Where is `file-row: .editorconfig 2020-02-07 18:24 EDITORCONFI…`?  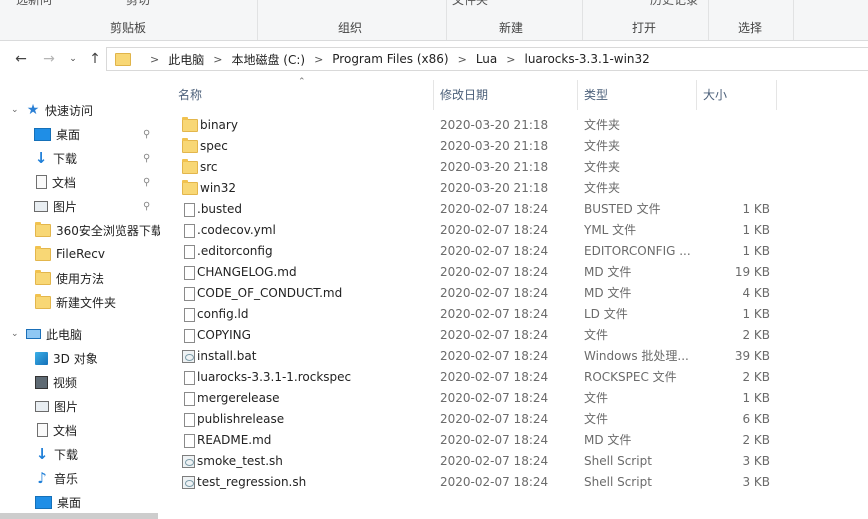
file-row: .editorconfig 2020-02-07 18:24 EDITORCONFI… is located at coordinates (515, 251).